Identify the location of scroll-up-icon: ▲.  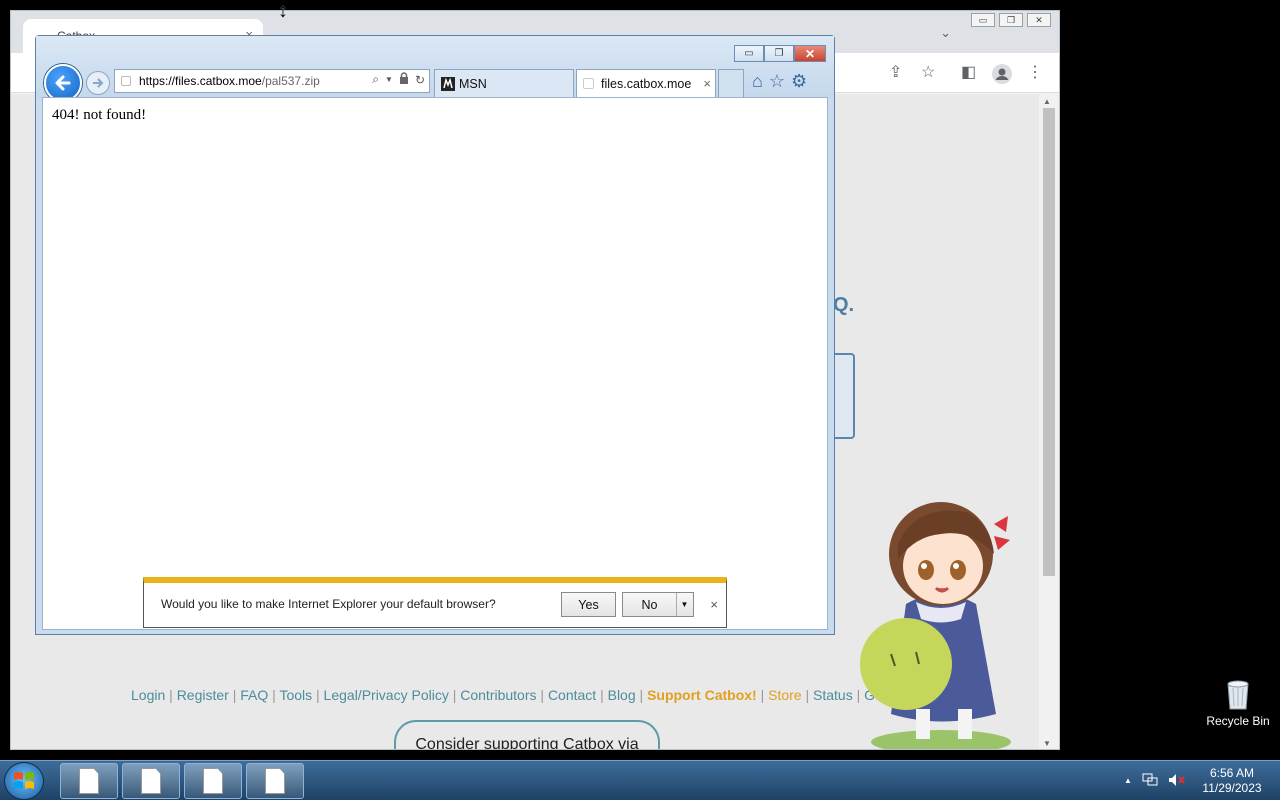
(1047, 101).